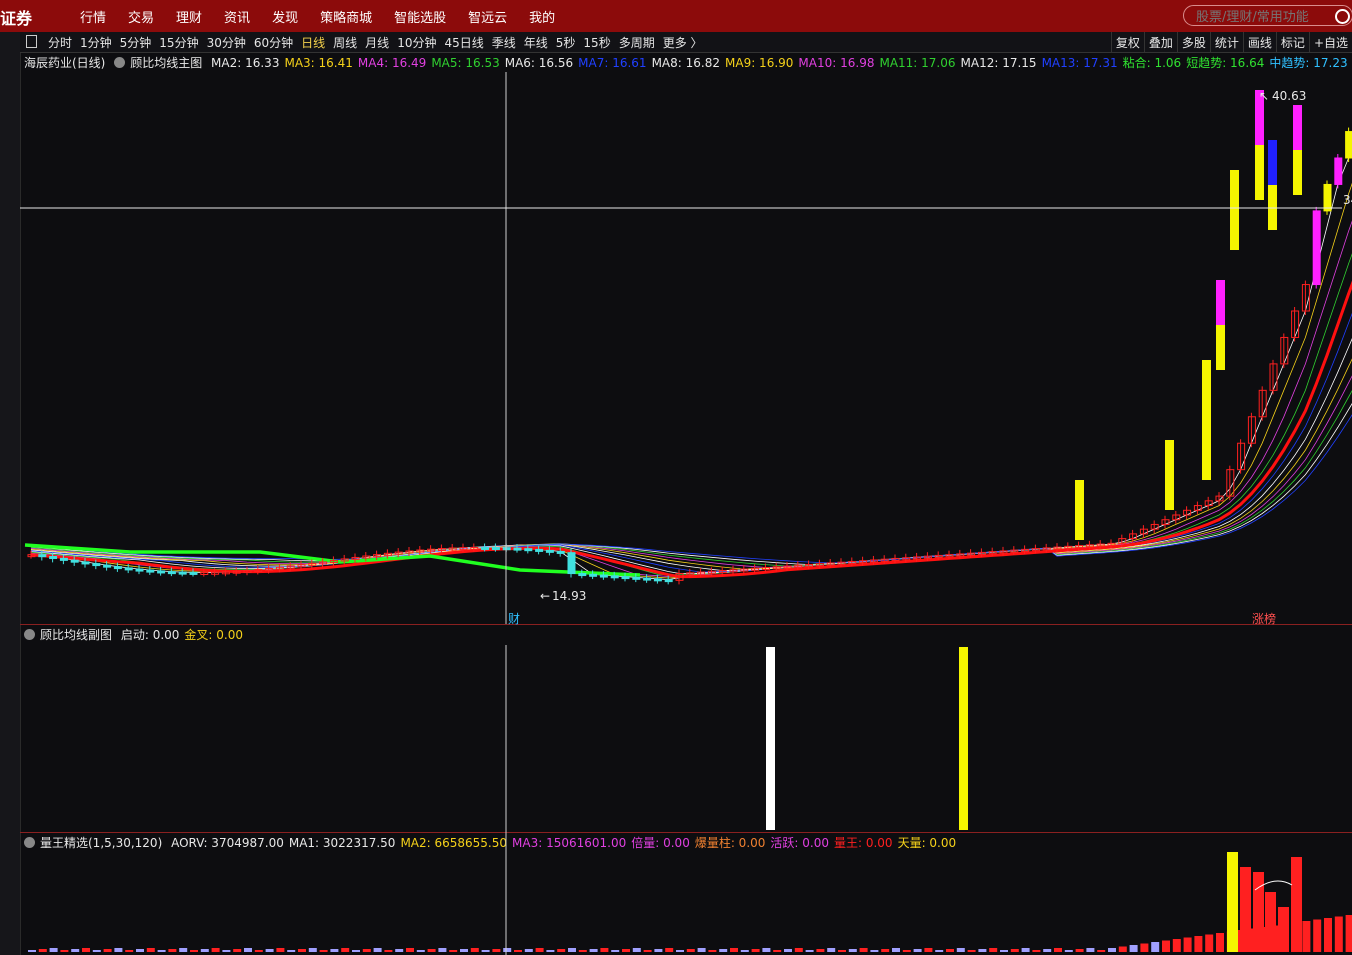 The height and width of the screenshot is (955, 1352). I want to click on signal-bar-golden-cross, so click(963, 738).